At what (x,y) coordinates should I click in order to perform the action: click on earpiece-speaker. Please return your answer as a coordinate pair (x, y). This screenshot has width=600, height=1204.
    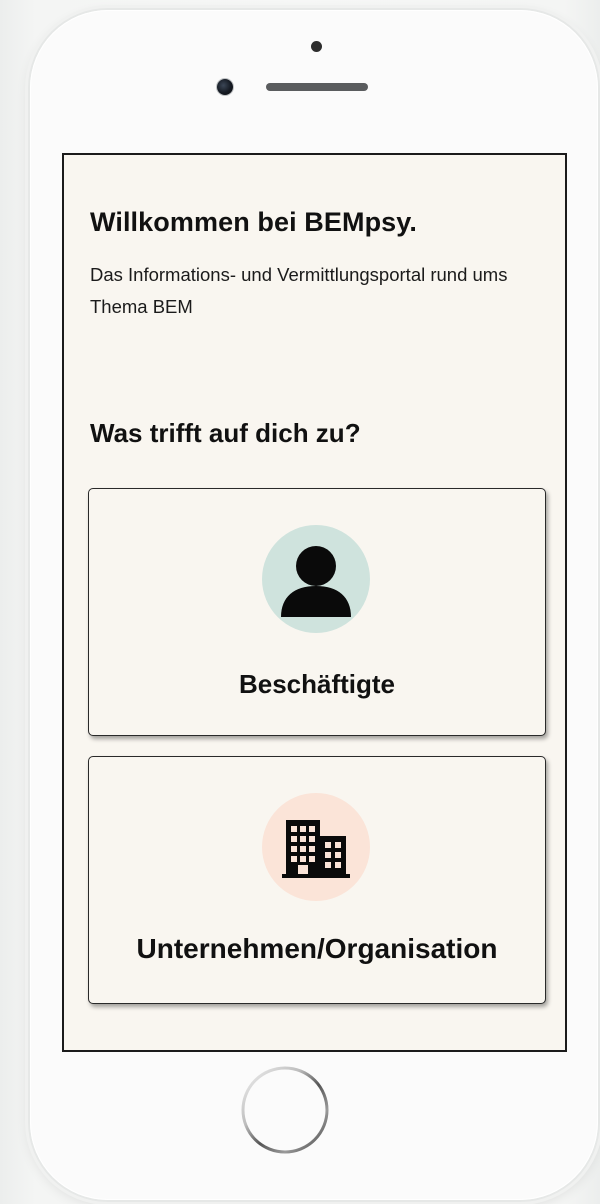
    Looking at the image, I should click on (317, 87).